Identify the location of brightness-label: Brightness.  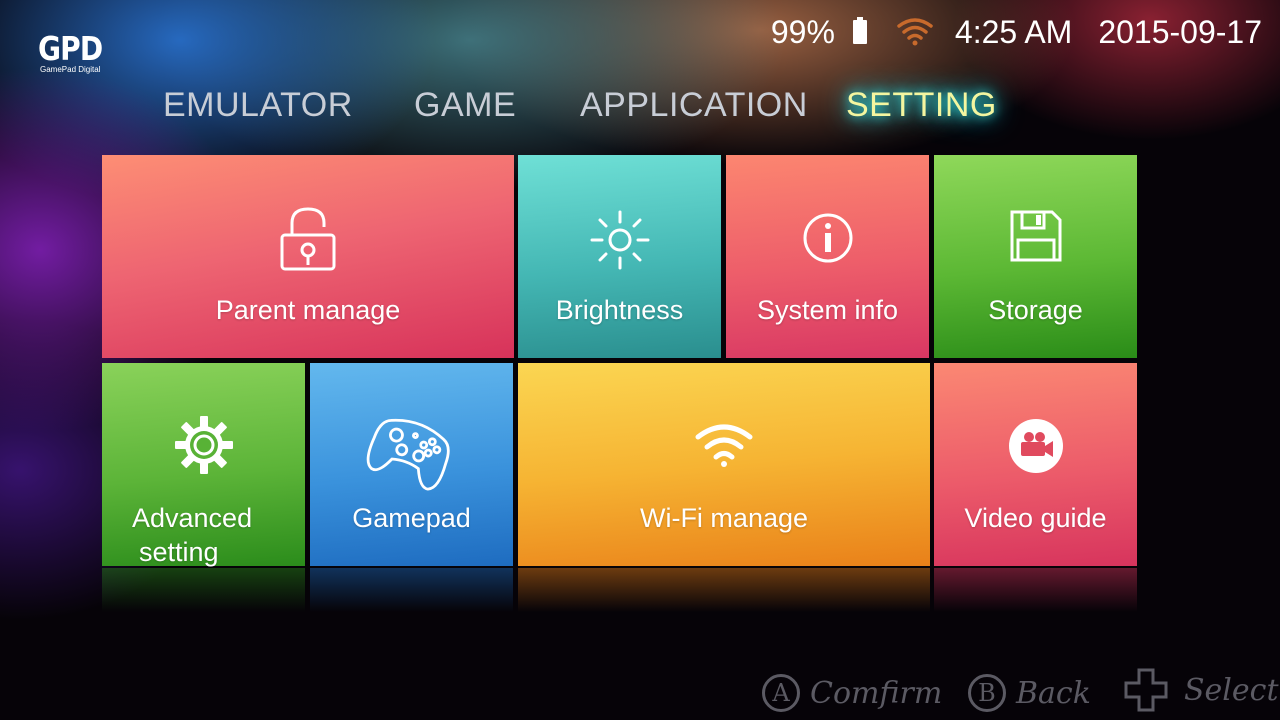
(619, 310).